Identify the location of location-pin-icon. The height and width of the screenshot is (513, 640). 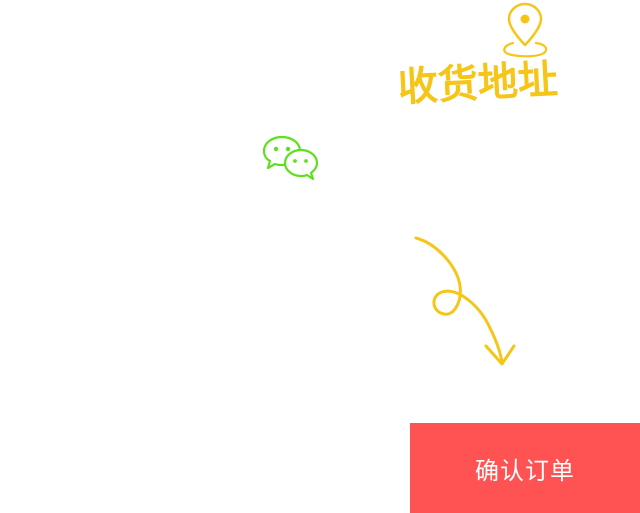
(525, 30).